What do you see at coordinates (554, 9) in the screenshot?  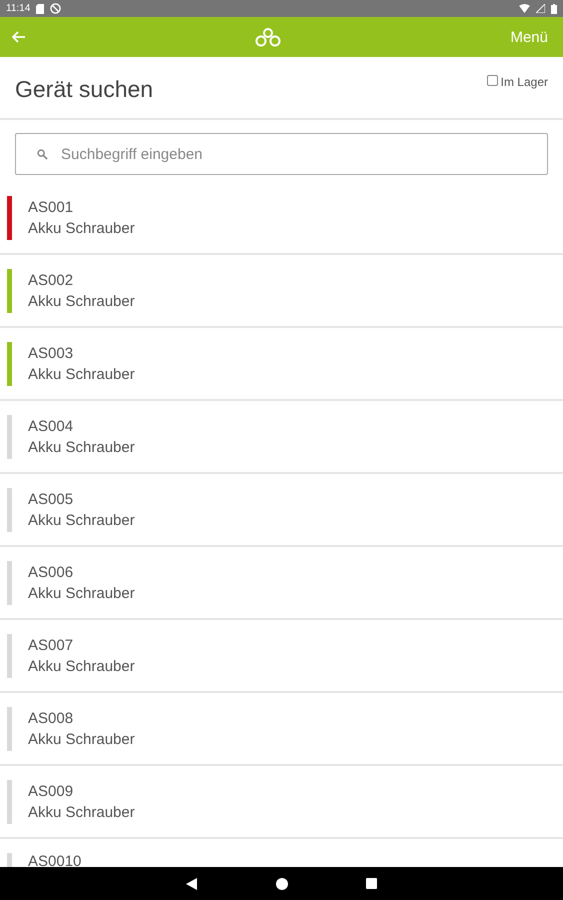 I see `battery-icon` at bounding box center [554, 9].